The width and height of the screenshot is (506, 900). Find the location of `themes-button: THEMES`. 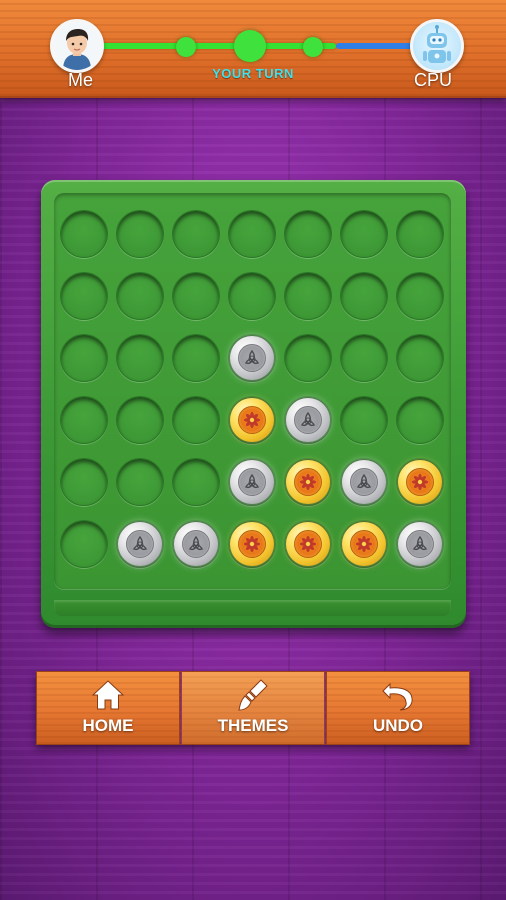

themes-button: THEMES is located at coordinates (253, 708).